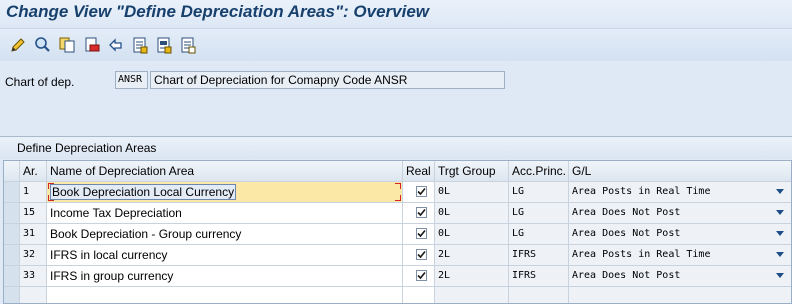 Image resolution: width=792 pixels, height=304 pixels. What do you see at coordinates (116, 45) in the screenshot?
I see `undo-icon` at bounding box center [116, 45].